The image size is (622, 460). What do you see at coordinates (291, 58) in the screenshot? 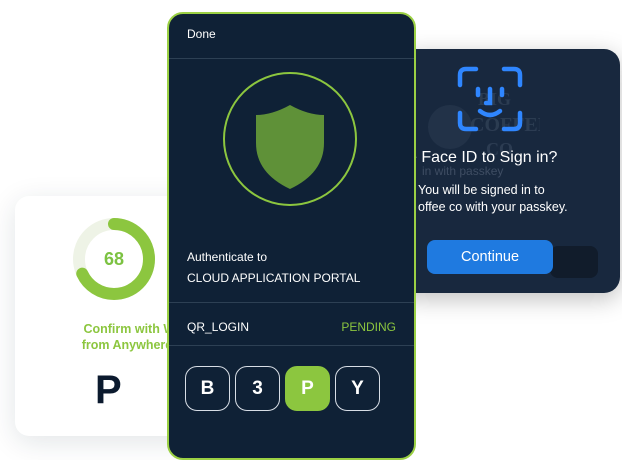
I see `header-divider` at bounding box center [291, 58].